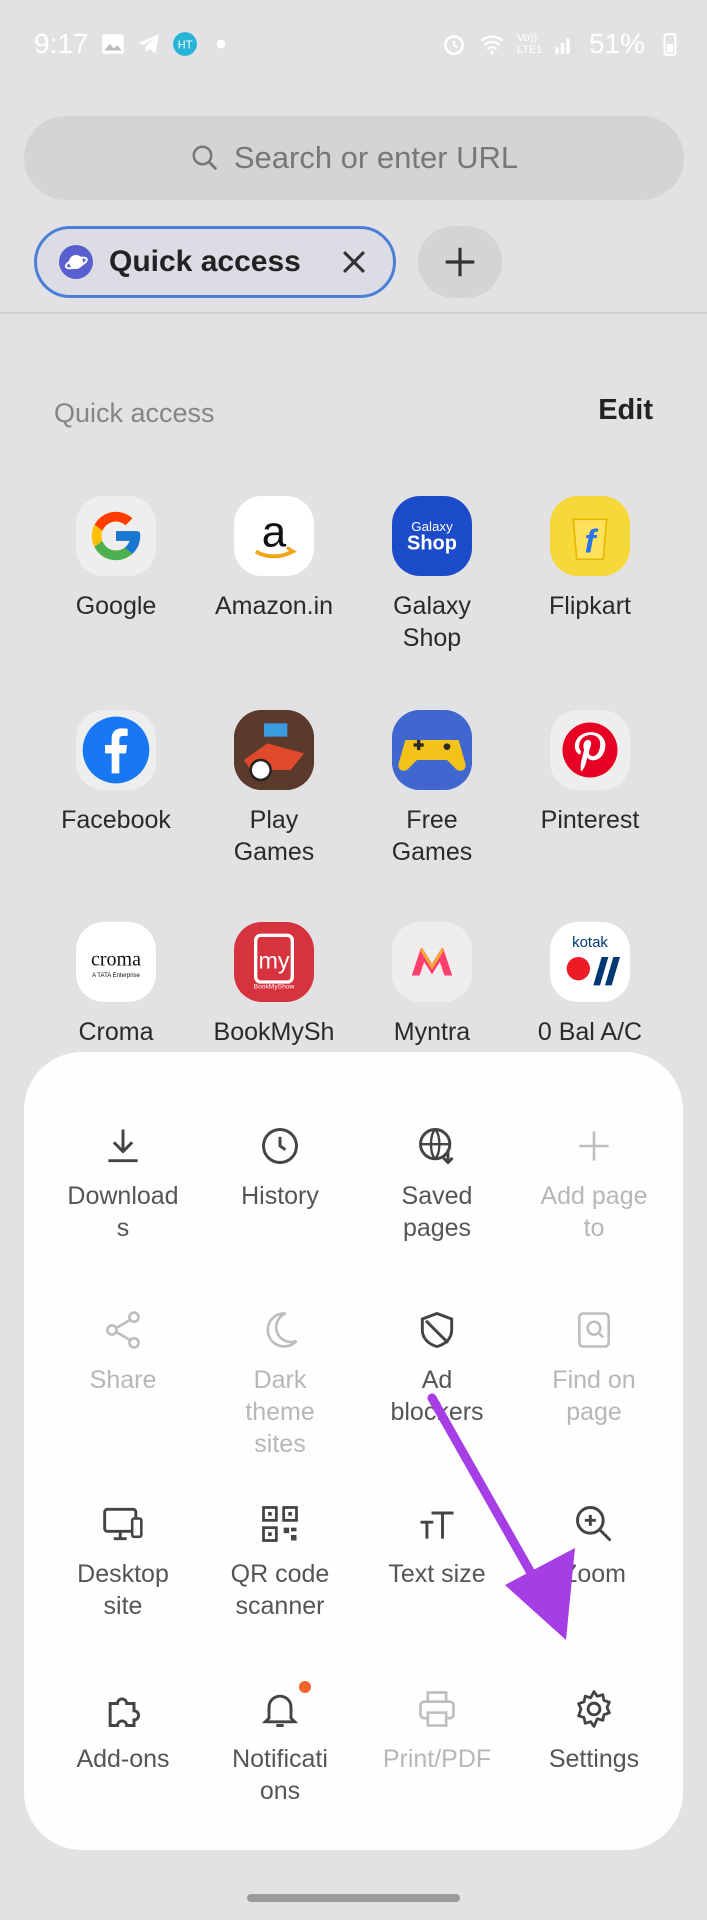 Image resolution: width=707 pixels, height=1920 pixels. I want to click on more-notifications-dot-icon, so click(221, 44).